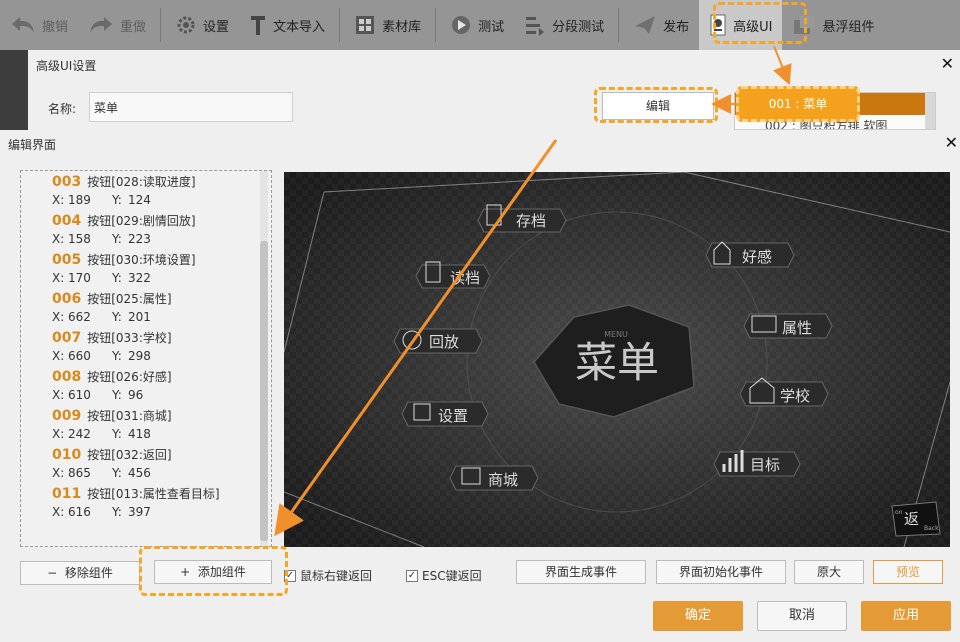  I want to click on affection-menu-button: 好感, so click(750, 254).